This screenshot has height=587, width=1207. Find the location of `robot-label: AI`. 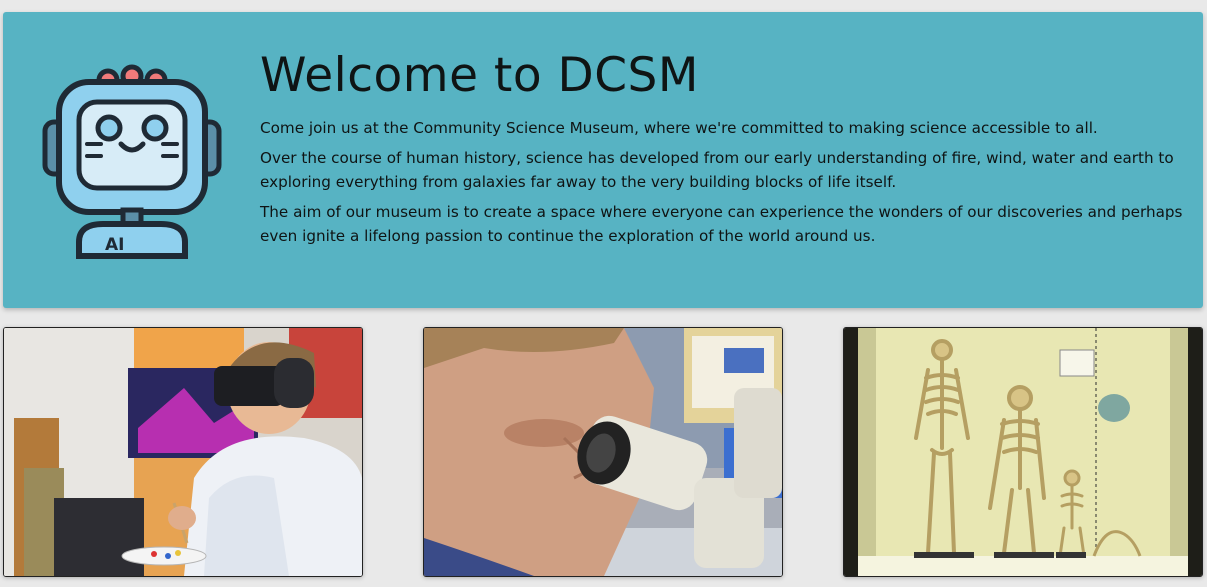

robot-label: AI is located at coordinates (114, 245).